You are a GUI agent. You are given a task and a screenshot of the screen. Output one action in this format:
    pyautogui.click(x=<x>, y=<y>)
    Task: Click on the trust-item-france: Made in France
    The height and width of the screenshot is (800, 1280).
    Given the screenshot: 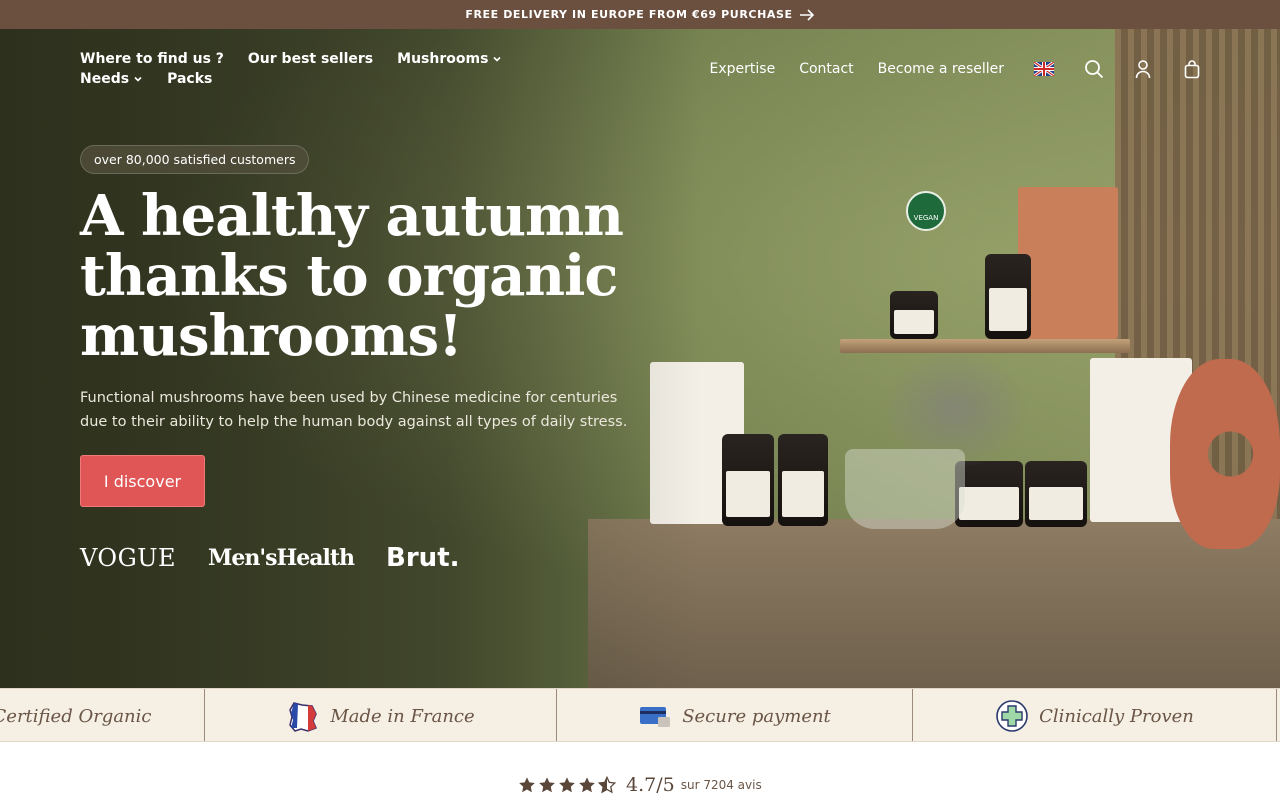 What is the action you would take?
    pyautogui.click(x=381, y=715)
    